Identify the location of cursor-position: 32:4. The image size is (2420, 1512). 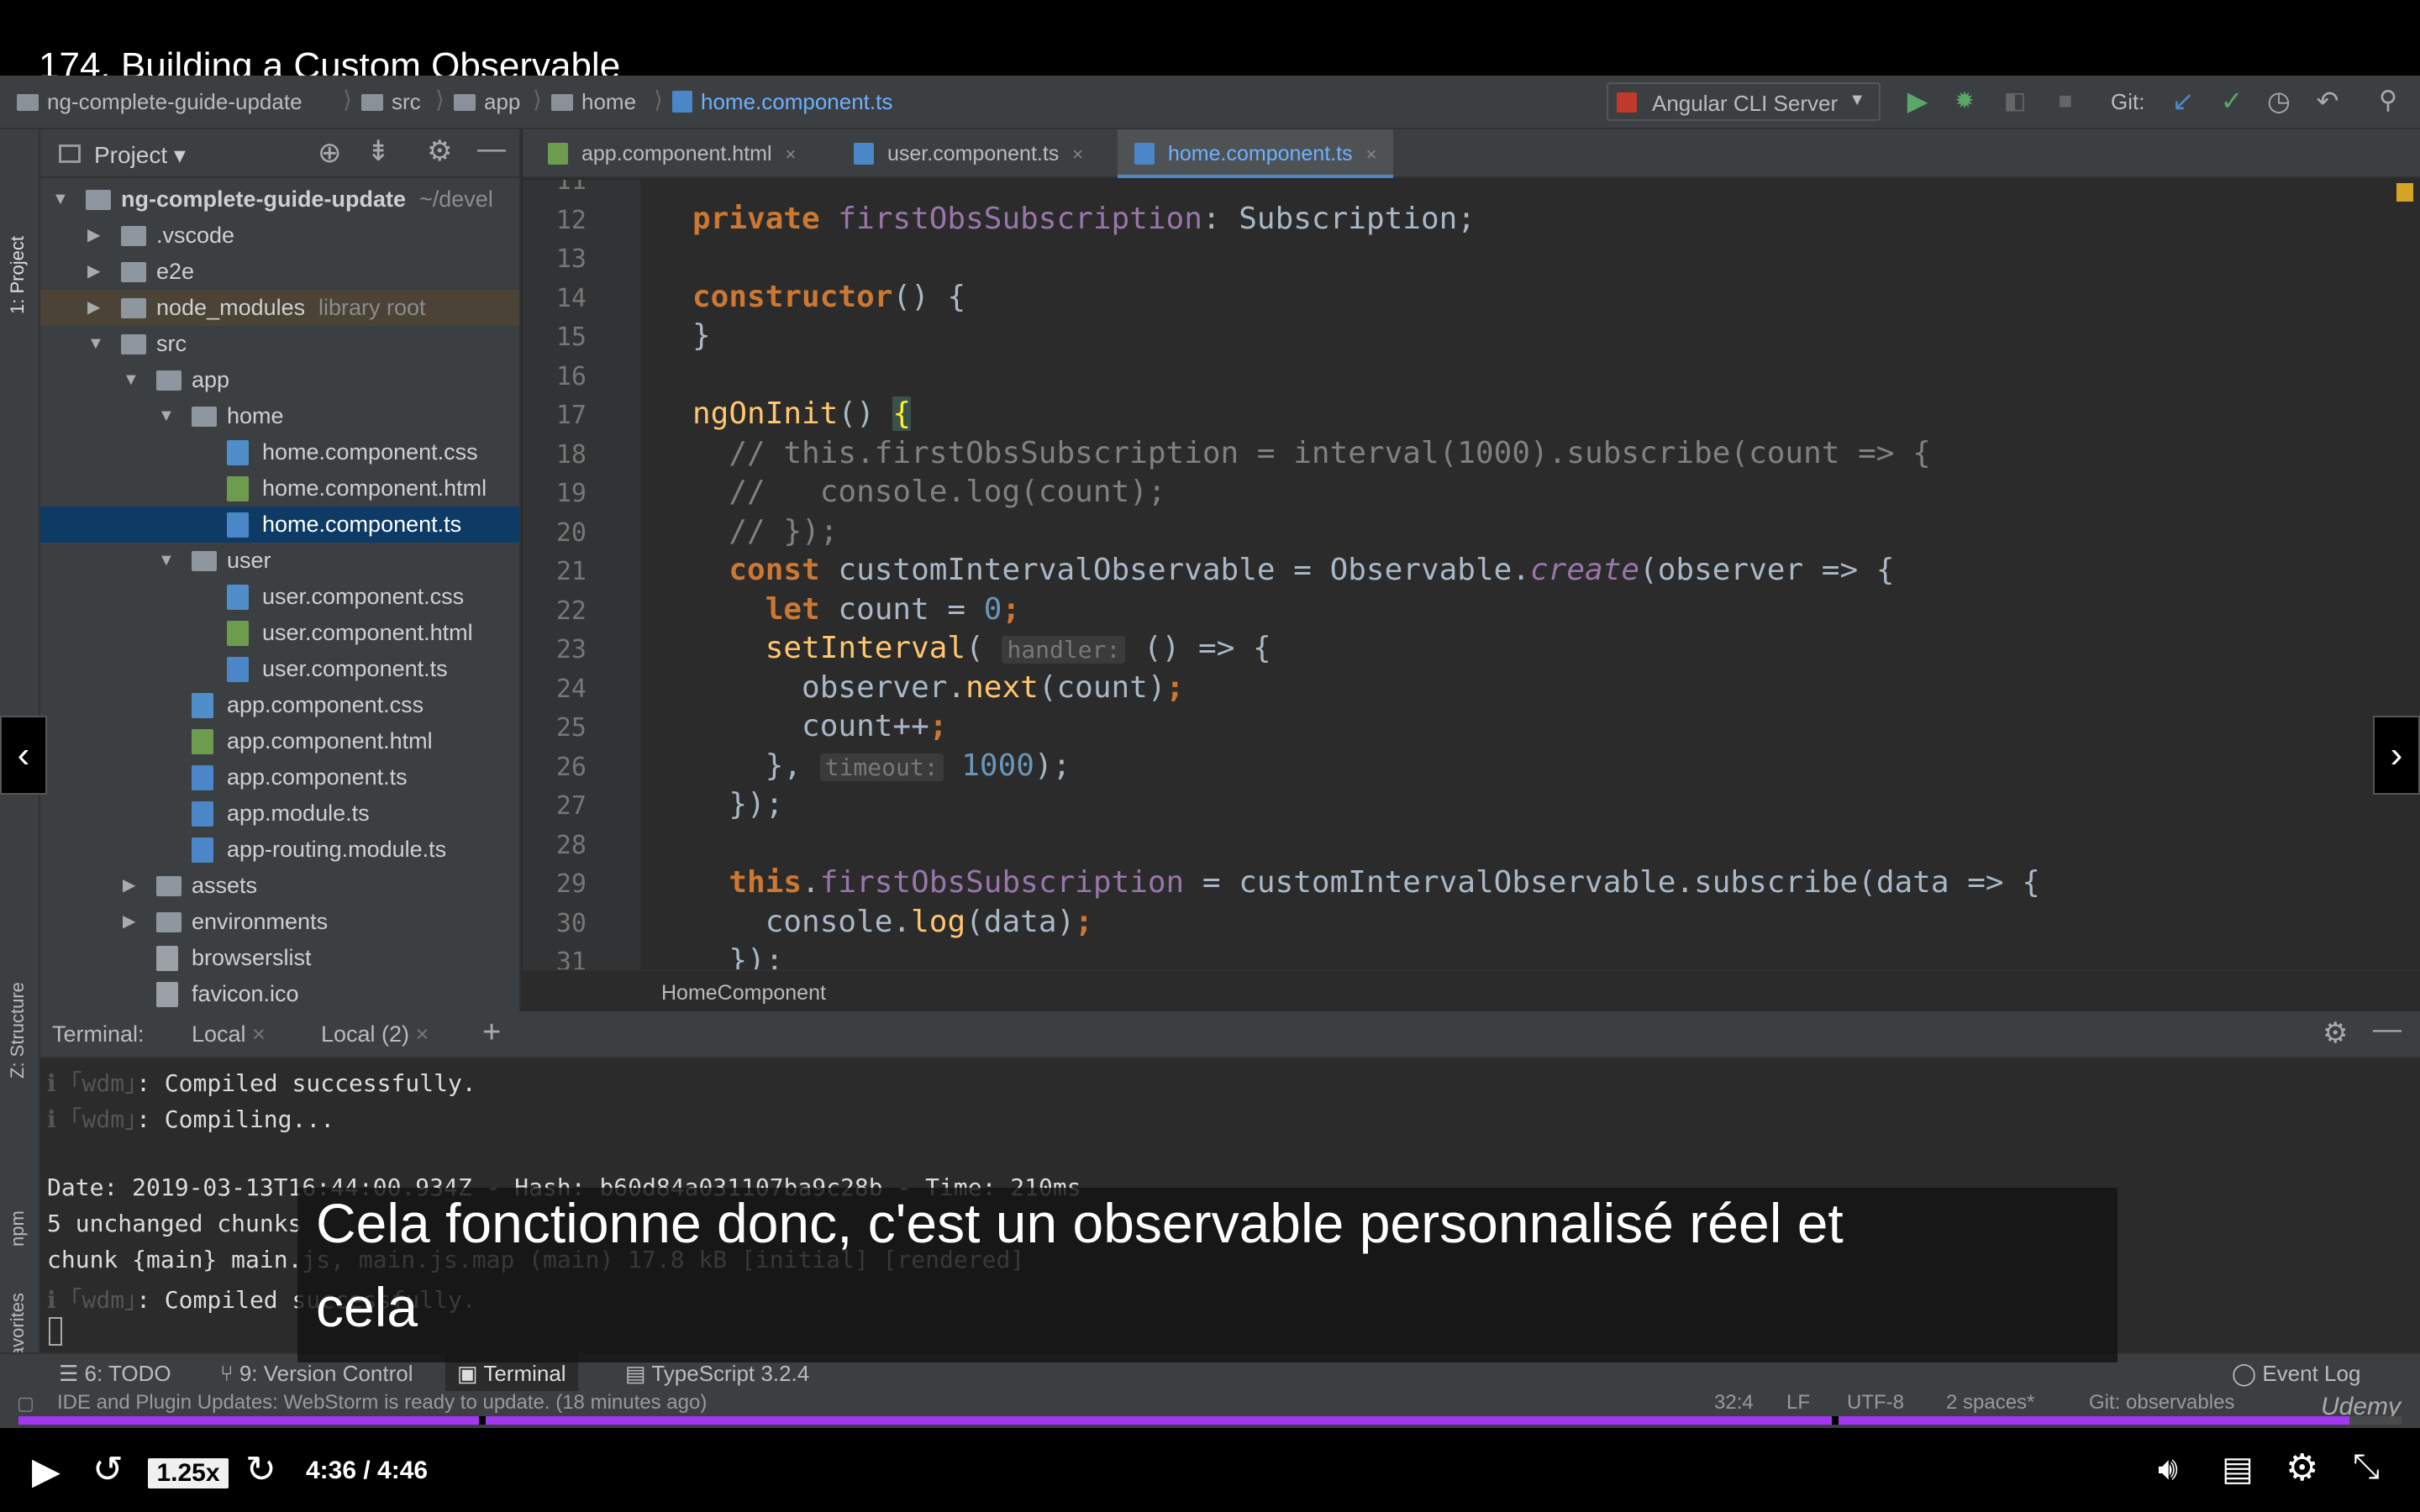
(1734, 1403).